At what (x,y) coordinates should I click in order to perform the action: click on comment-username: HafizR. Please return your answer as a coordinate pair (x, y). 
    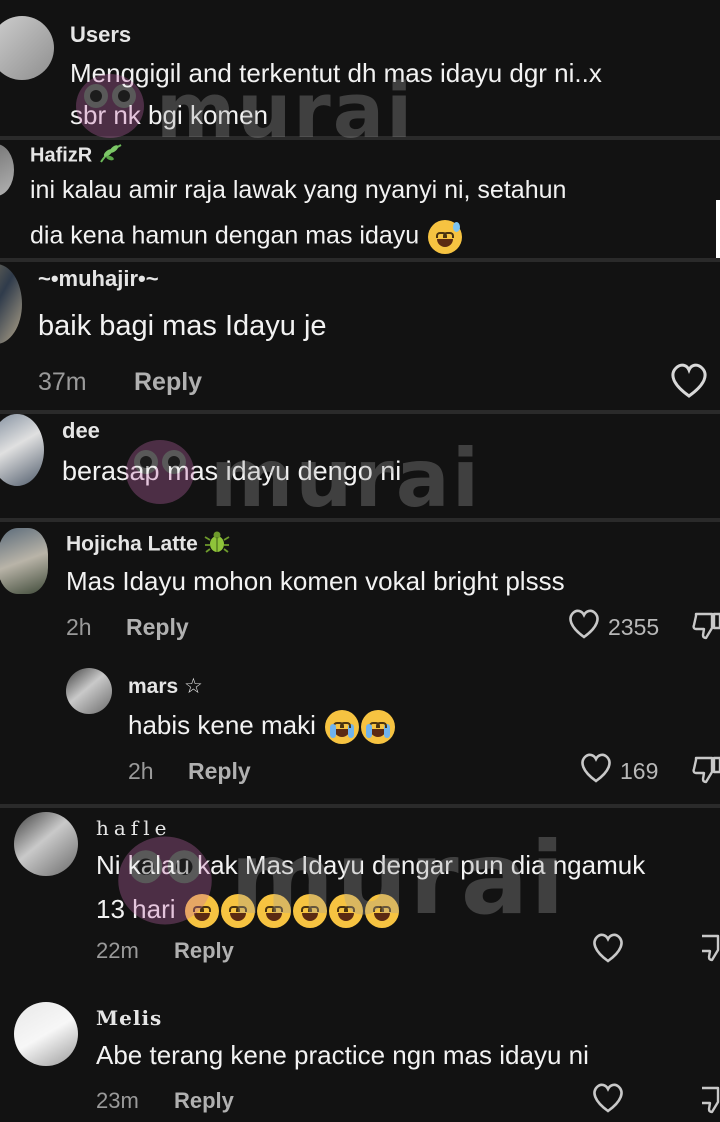
    Looking at the image, I should click on (77, 156).